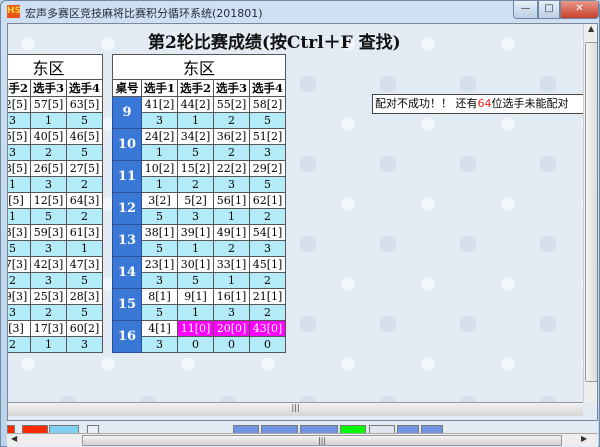 This screenshot has width=600, height=447. I want to click on vertical-scrollbar: ▲, so click(590, 213).